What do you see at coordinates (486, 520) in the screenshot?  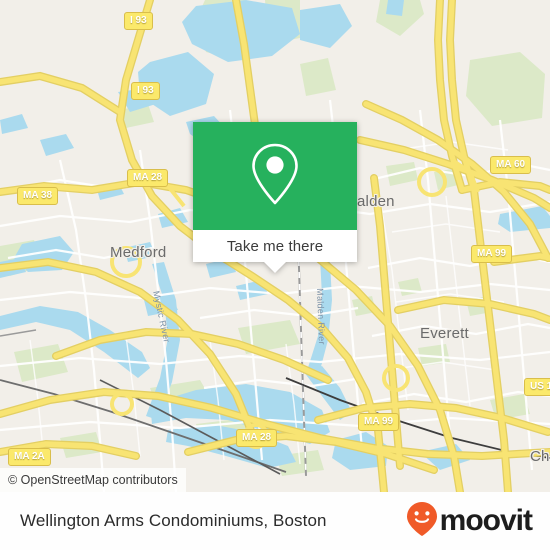 I see `moovit-wordmark: moovit` at bounding box center [486, 520].